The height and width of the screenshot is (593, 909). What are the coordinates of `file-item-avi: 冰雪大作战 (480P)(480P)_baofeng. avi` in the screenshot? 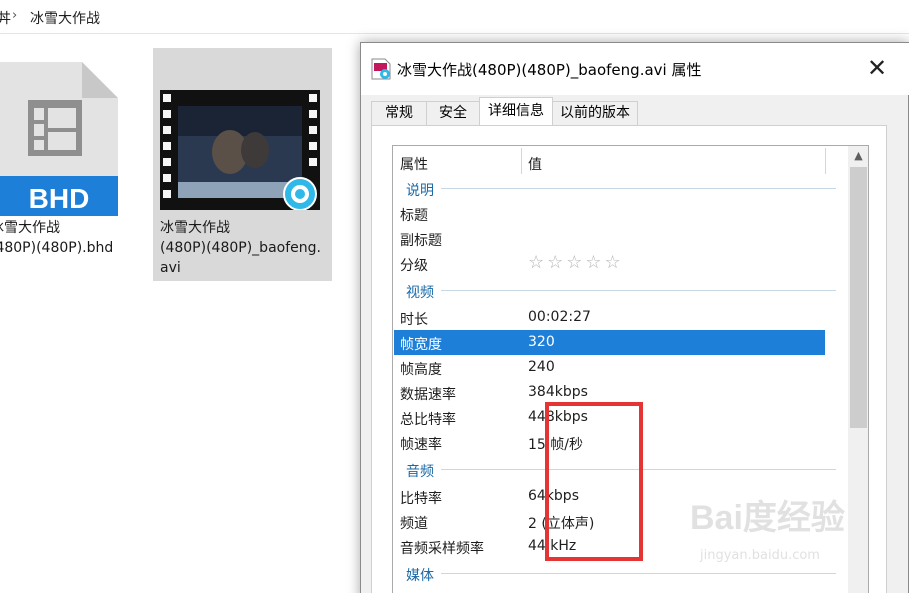 It's located at (242, 164).